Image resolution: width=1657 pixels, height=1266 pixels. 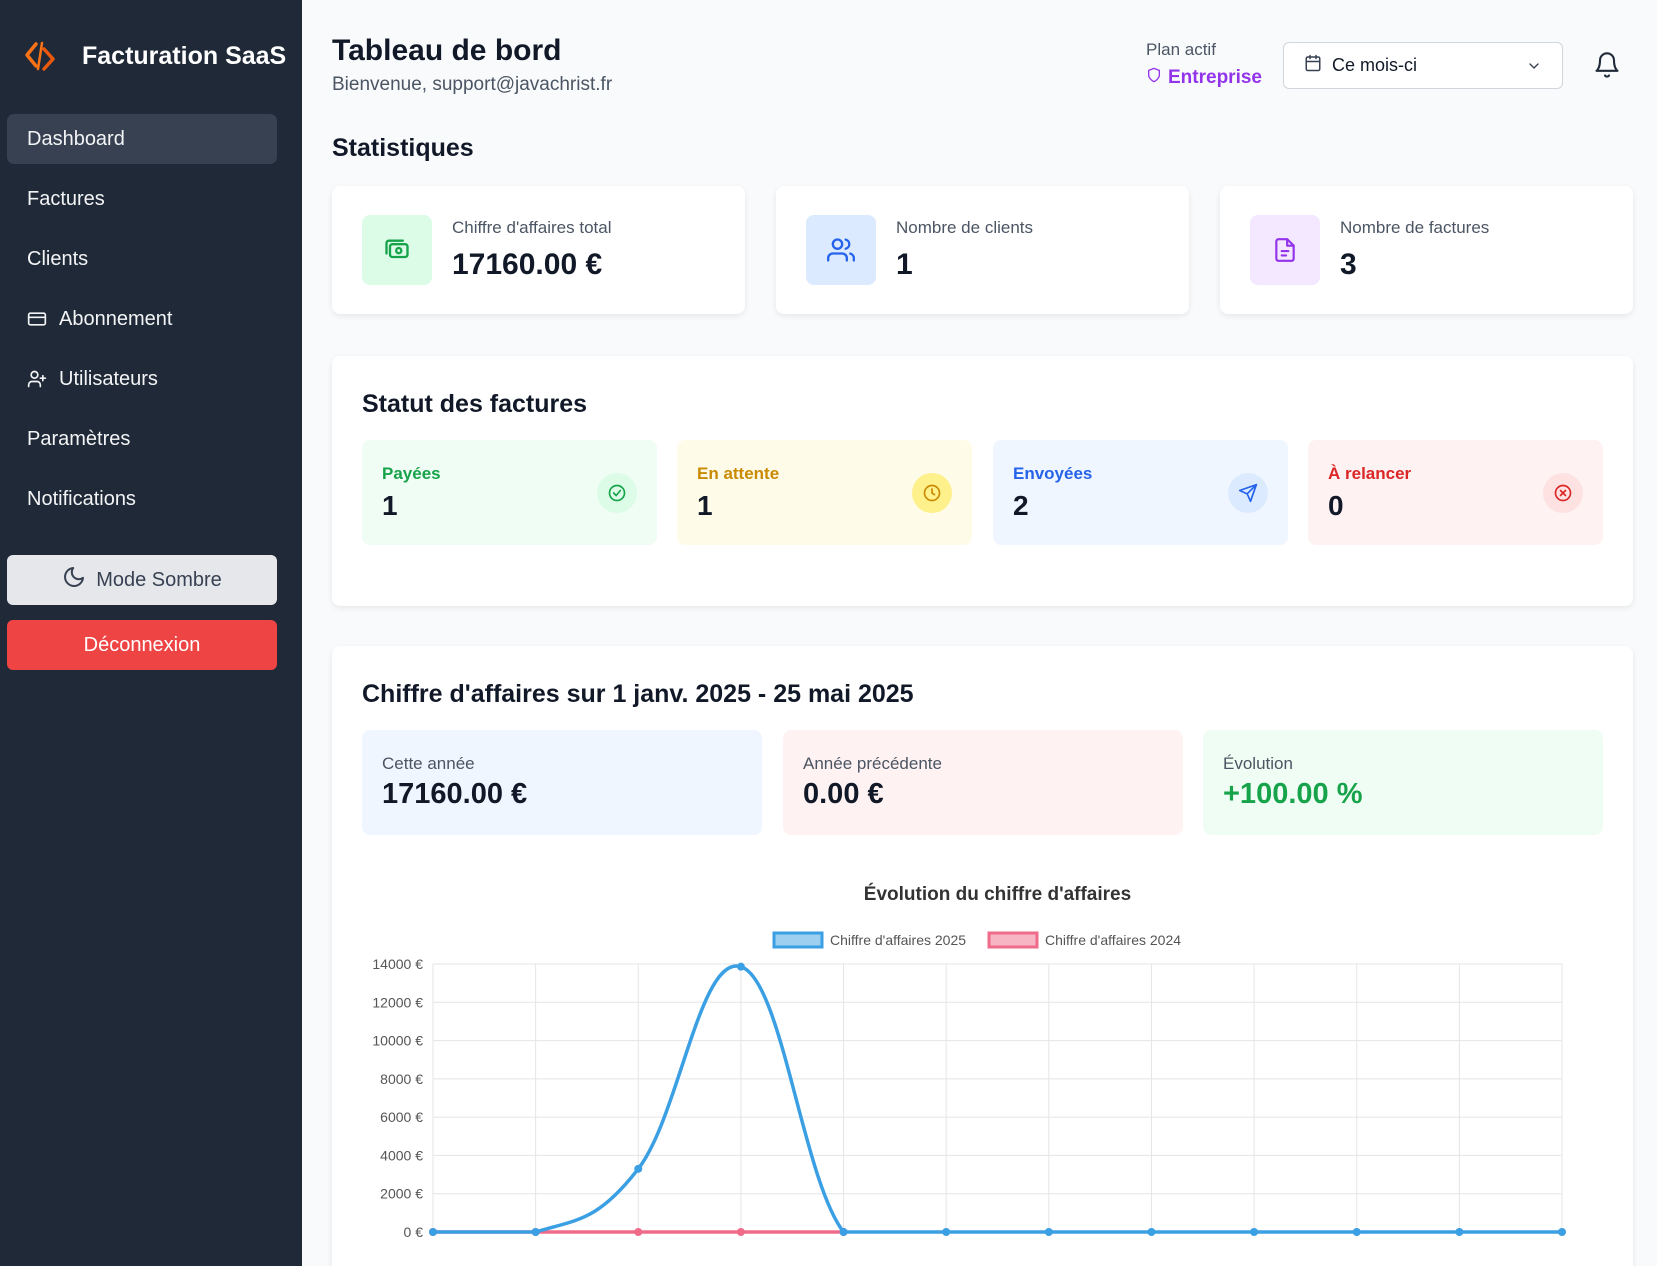 What do you see at coordinates (397, 1041) in the screenshot?
I see `y-tick-label: 10000 €` at bounding box center [397, 1041].